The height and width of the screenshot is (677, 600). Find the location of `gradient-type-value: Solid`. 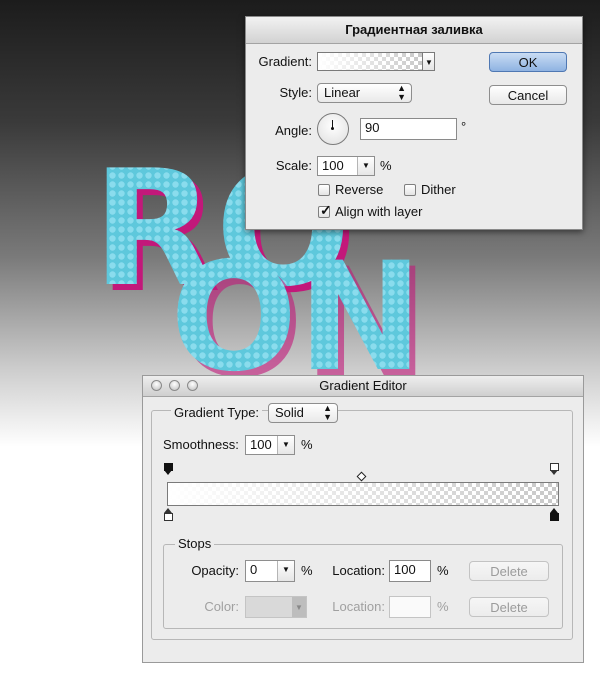

gradient-type-value: Solid is located at coordinates (289, 412).